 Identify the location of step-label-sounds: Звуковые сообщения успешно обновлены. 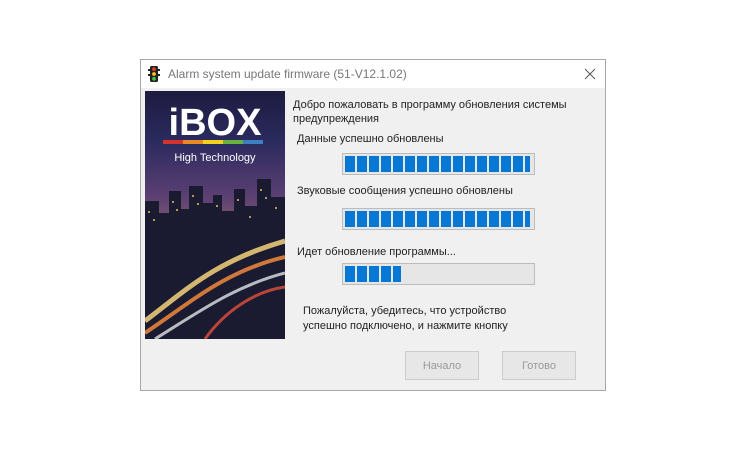
(405, 191).